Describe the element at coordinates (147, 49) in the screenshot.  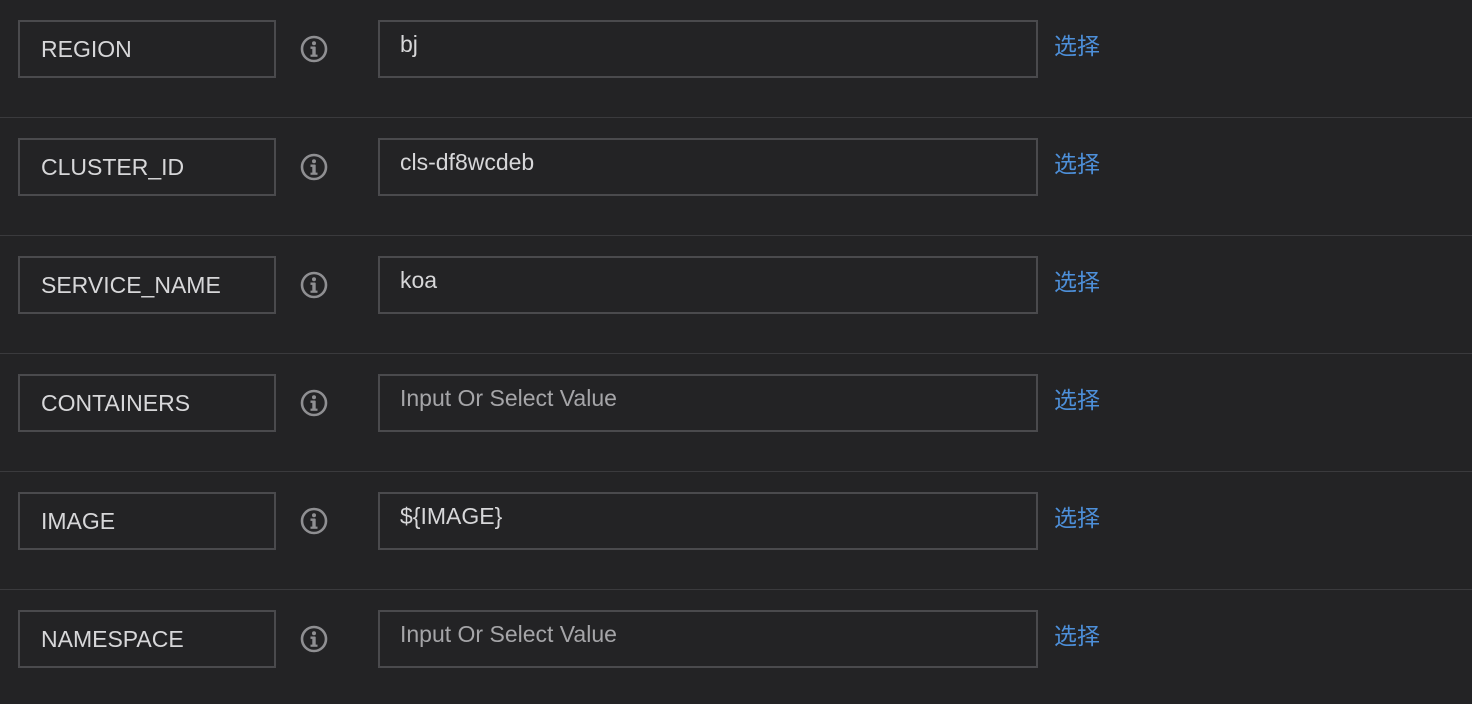
I see `parameter-key: REGION` at that location.